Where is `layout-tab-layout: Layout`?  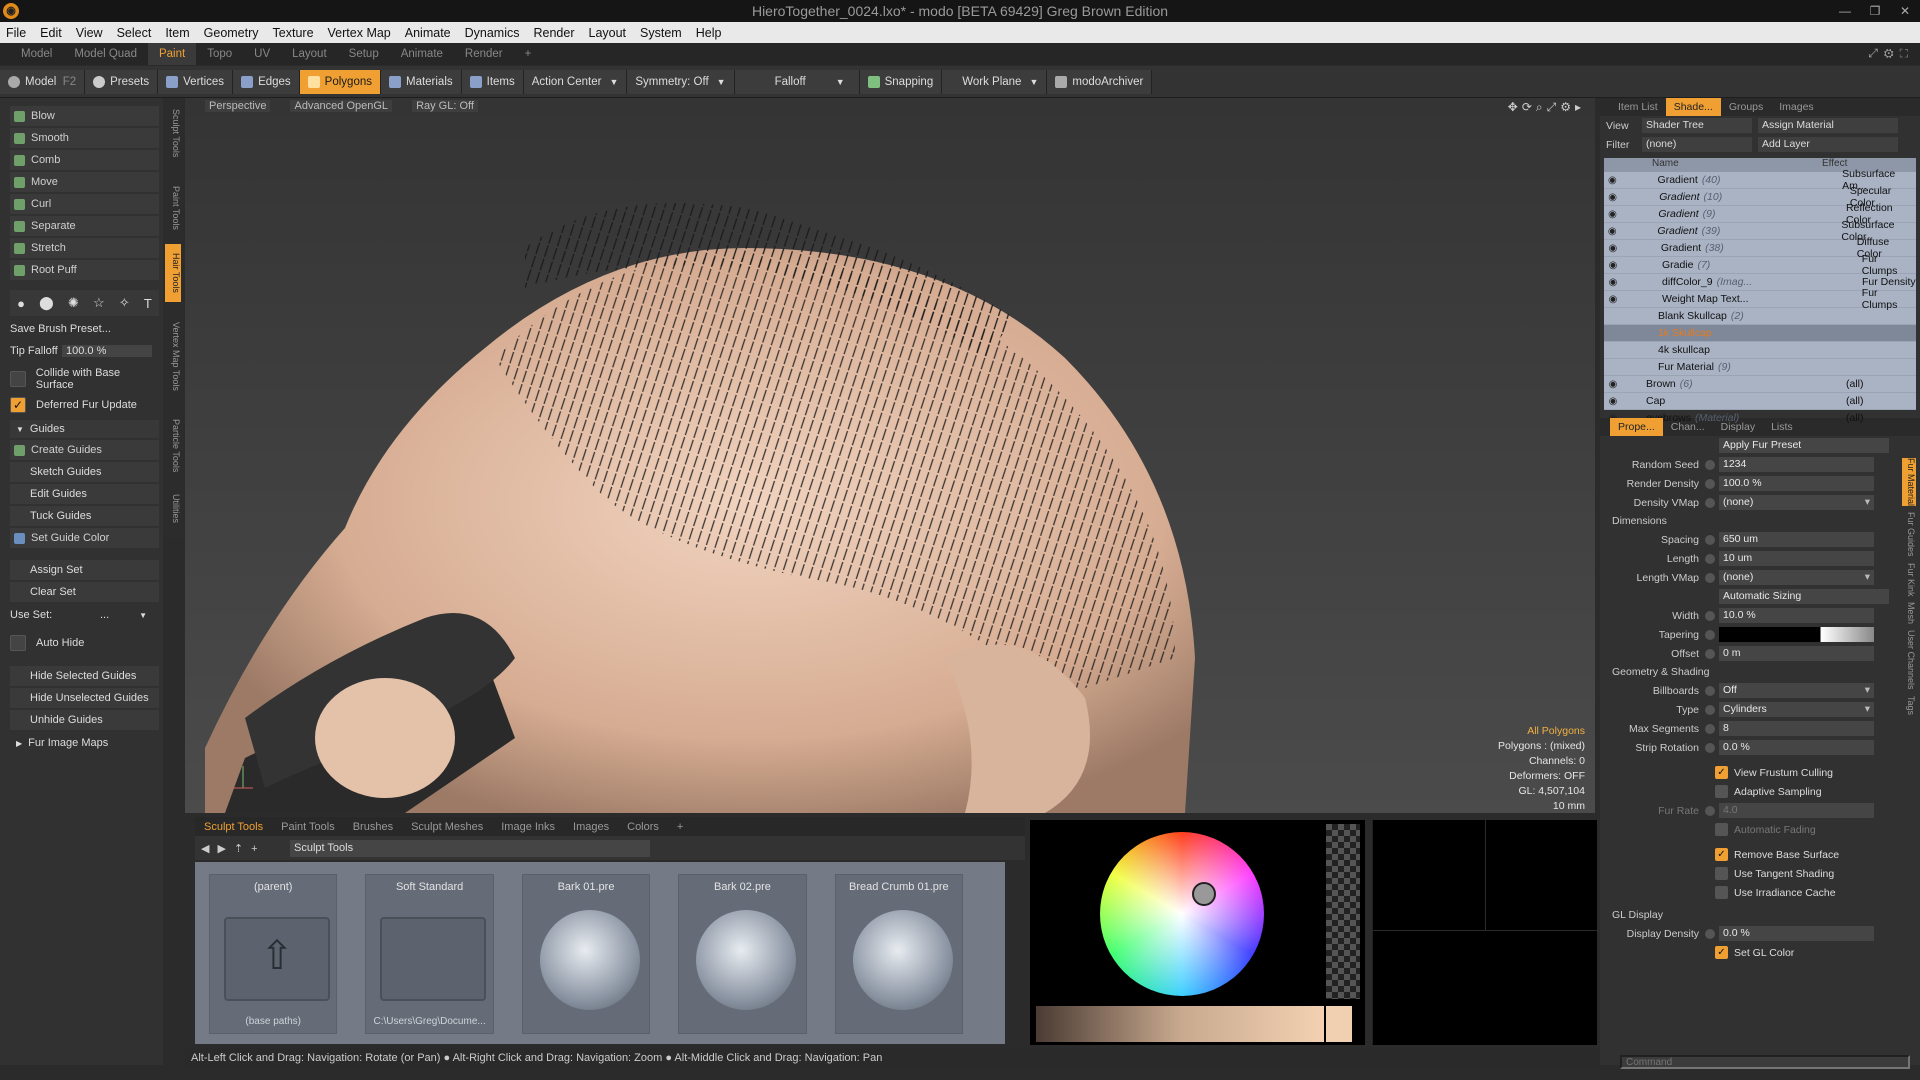
layout-tab-layout: Layout is located at coordinates (309, 54).